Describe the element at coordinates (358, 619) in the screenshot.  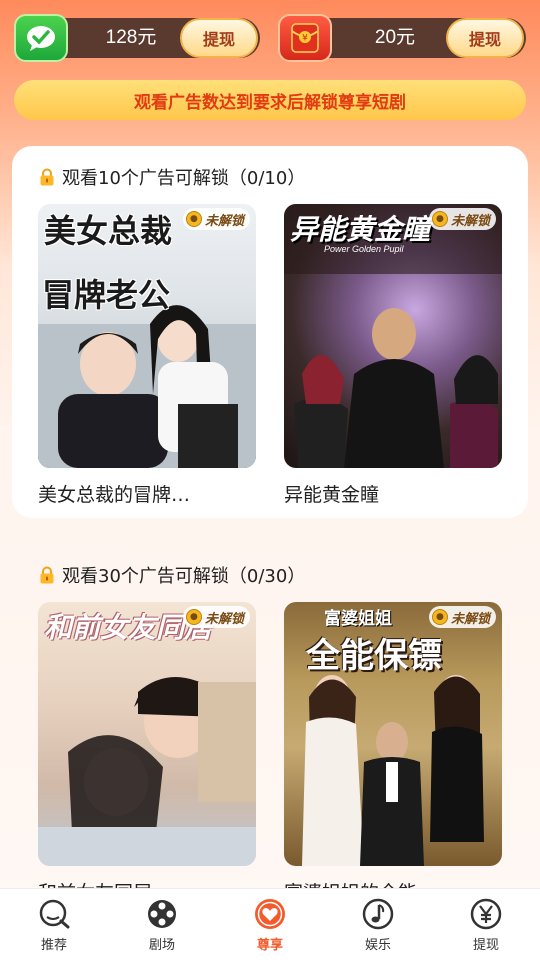
I see `poster-text: 富婆姐姐` at that location.